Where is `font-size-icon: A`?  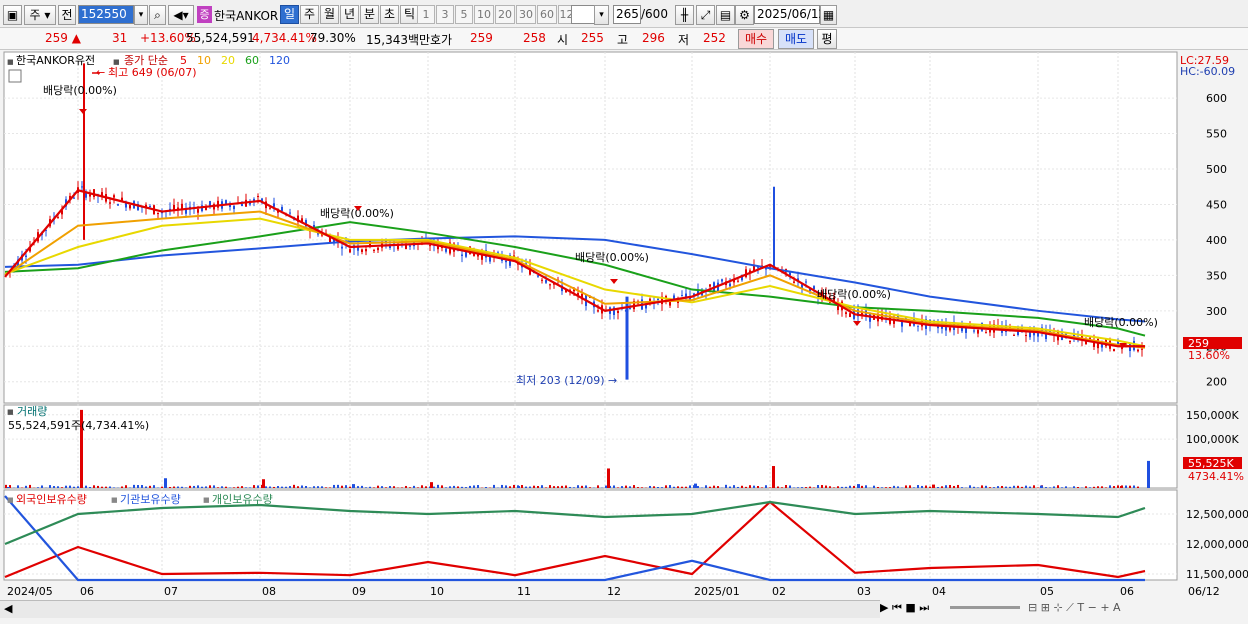 font-size-icon: A is located at coordinates (1117, 607).